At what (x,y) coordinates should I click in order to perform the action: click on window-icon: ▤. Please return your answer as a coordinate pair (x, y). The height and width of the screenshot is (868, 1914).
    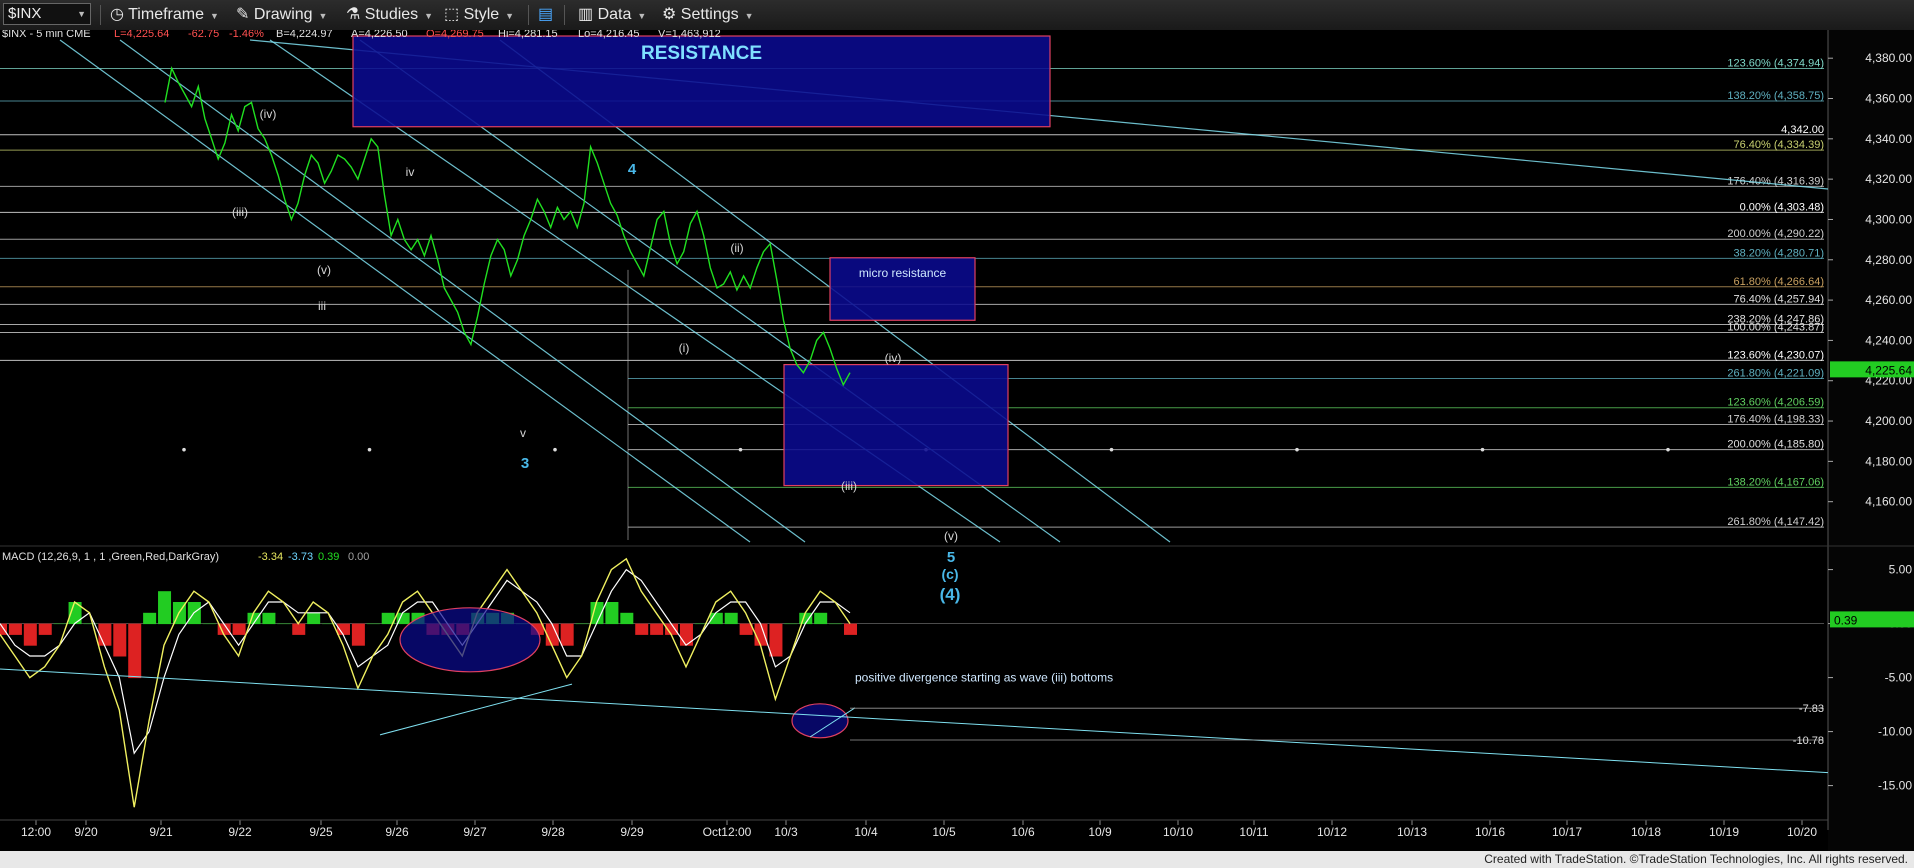
    Looking at the image, I should click on (546, 14).